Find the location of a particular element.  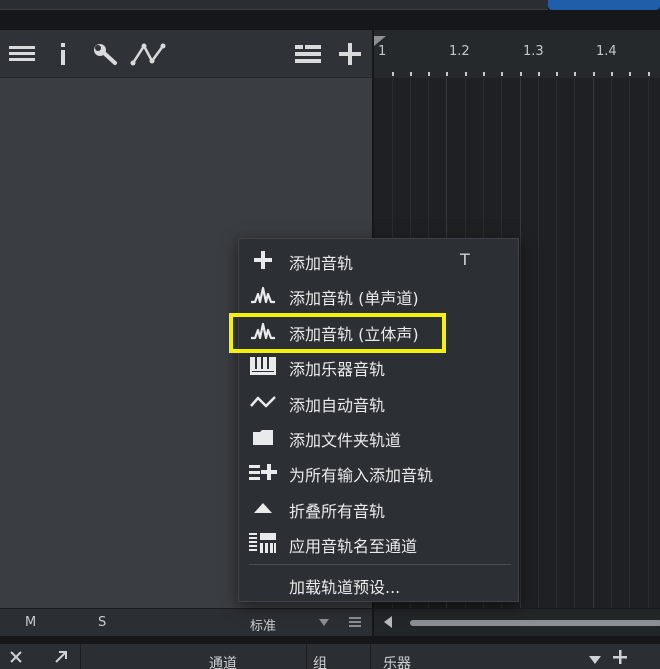

ruler-label: 1 is located at coordinates (382, 51).